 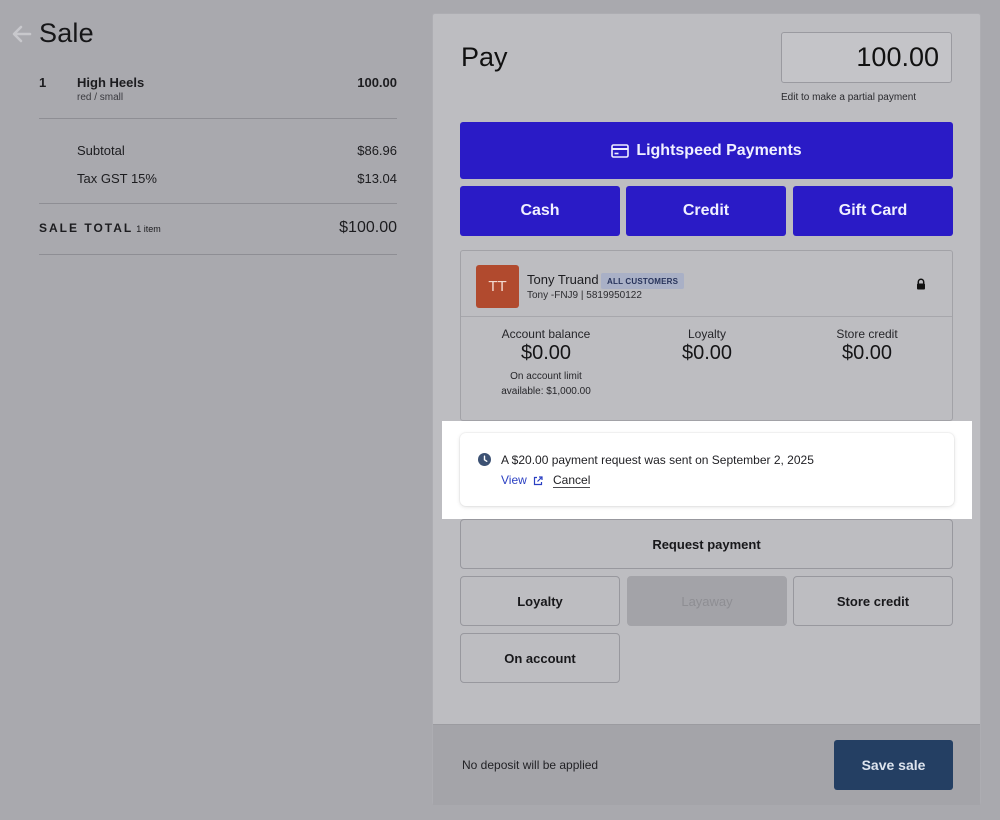 What do you see at coordinates (546, 353) in the screenshot?
I see `account-balance-value: $0.00` at bounding box center [546, 353].